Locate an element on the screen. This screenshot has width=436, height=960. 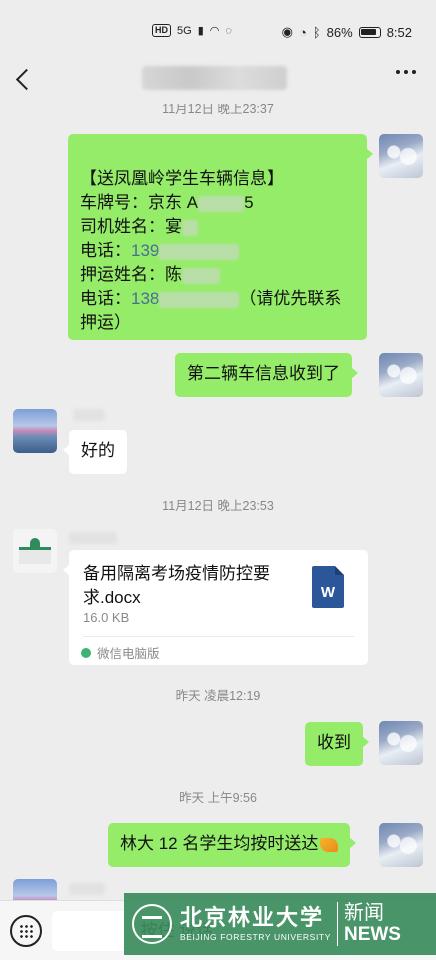
signal-icon: 5G is located at coordinates (184, 30).